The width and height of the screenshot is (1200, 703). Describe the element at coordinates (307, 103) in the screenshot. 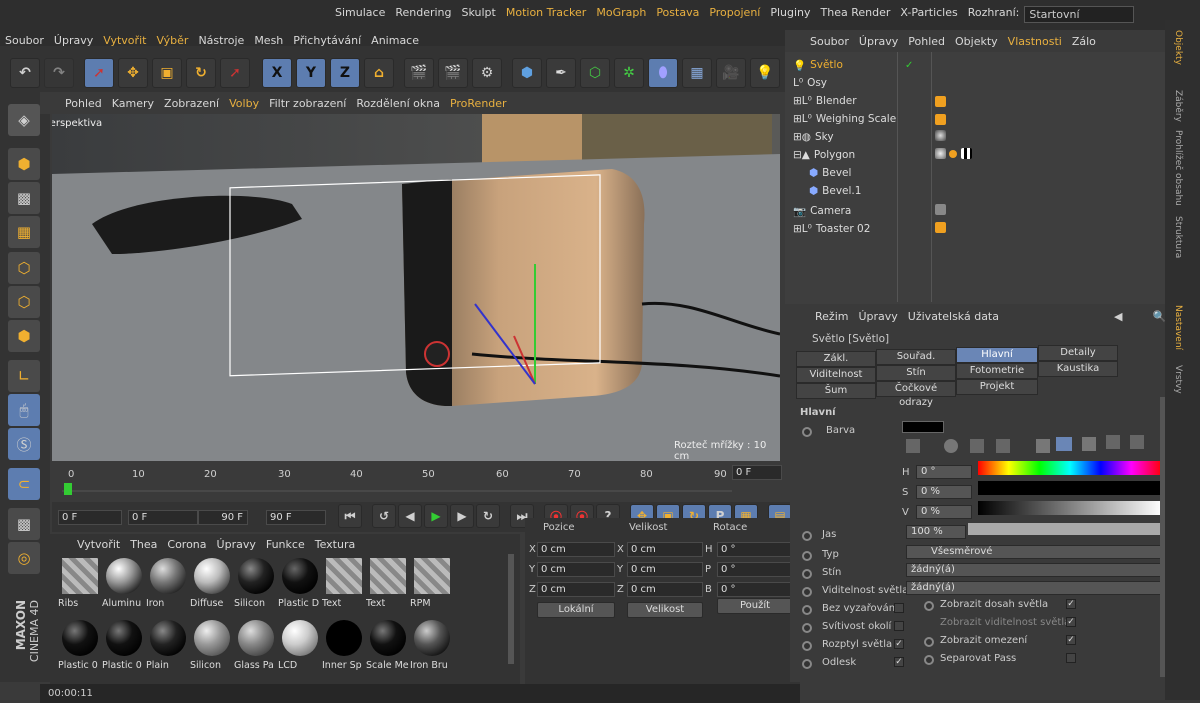

I see `vp-menu-filtr: Filtr zobrazení` at that location.